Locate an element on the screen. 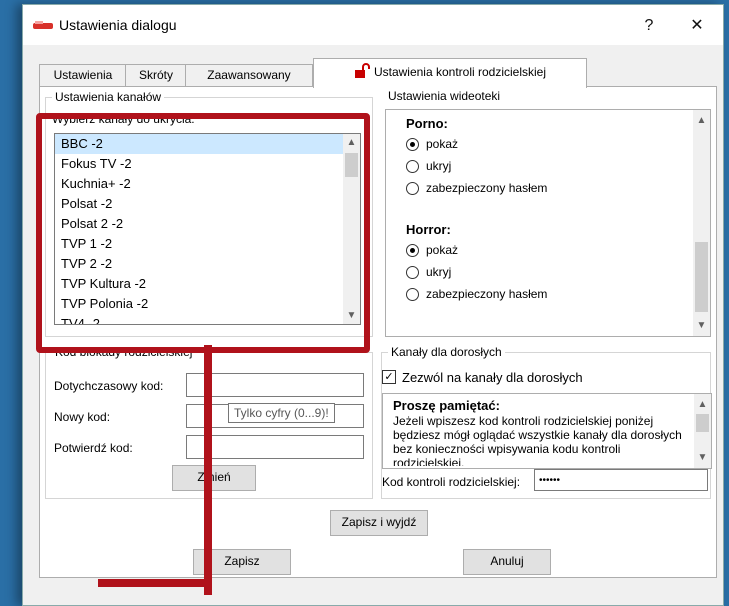 Image resolution: width=729 pixels, height=606 pixels. channel-list-item: BBC -2 is located at coordinates (207, 144).